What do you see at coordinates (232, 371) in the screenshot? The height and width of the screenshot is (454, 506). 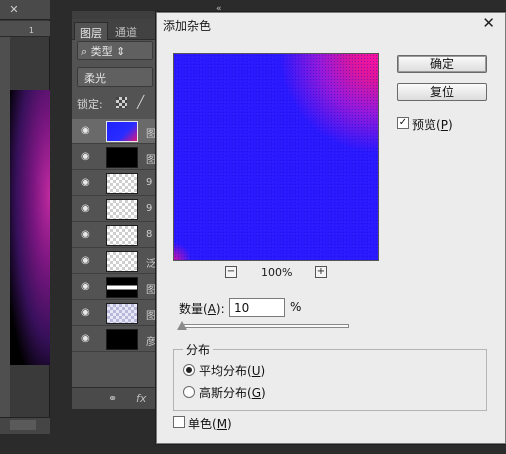 I see `uniform-label: 平均分布(U)` at bounding box center [232, 371].